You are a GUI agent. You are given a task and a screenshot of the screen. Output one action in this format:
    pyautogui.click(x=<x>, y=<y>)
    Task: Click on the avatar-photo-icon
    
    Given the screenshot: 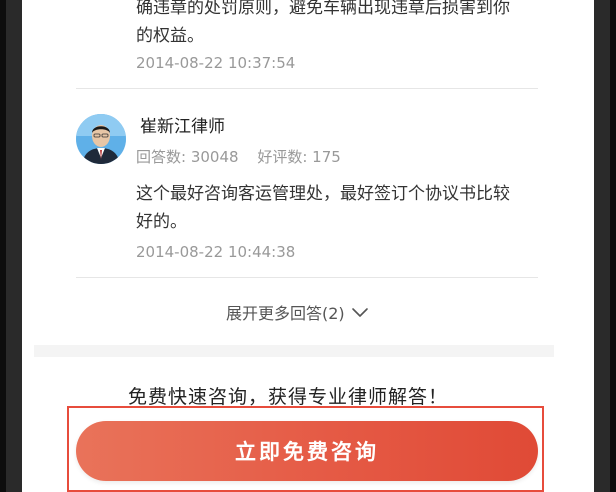 What is the action you would take?
    pyautogui.click(x=101, y=139)
    